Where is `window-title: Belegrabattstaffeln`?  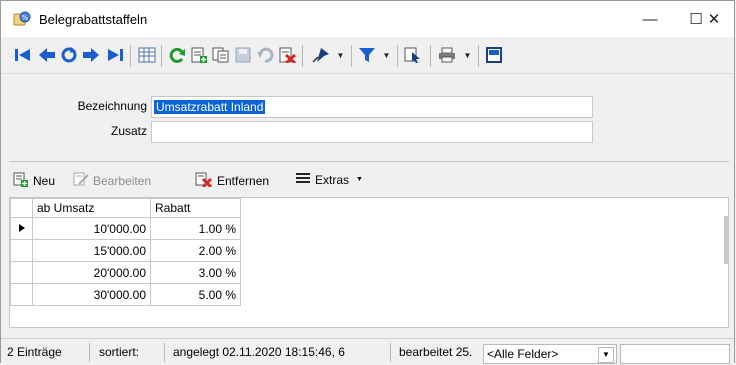 window-title: Belegrabattstaffeln is located at coordinates (93, 19).